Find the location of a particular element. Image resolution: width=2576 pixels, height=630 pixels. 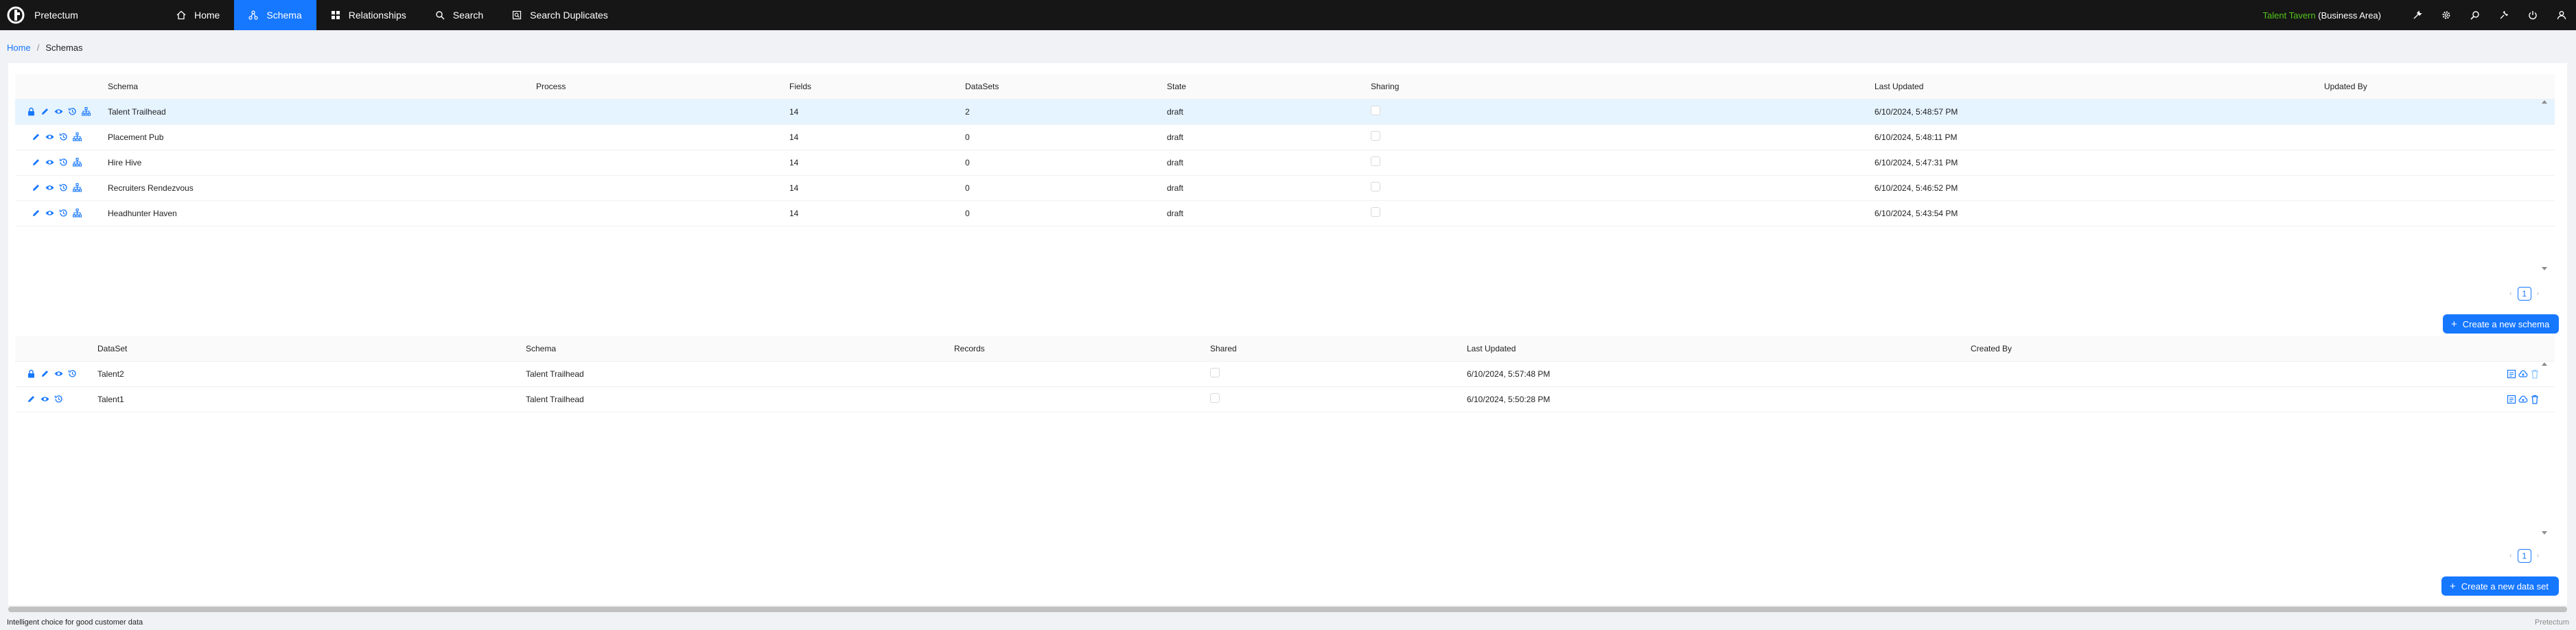

user-icon is located at coordinates (2561, 15).